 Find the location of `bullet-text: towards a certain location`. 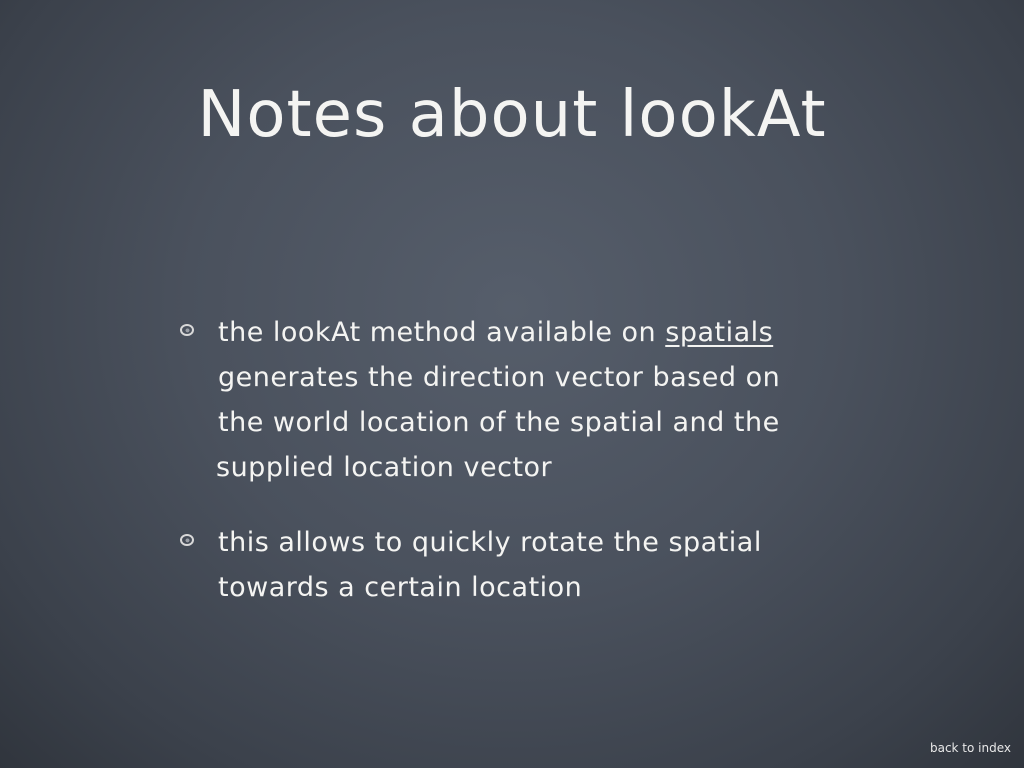

bullet-text: towards a certain location is located at coordinates (400, 587).